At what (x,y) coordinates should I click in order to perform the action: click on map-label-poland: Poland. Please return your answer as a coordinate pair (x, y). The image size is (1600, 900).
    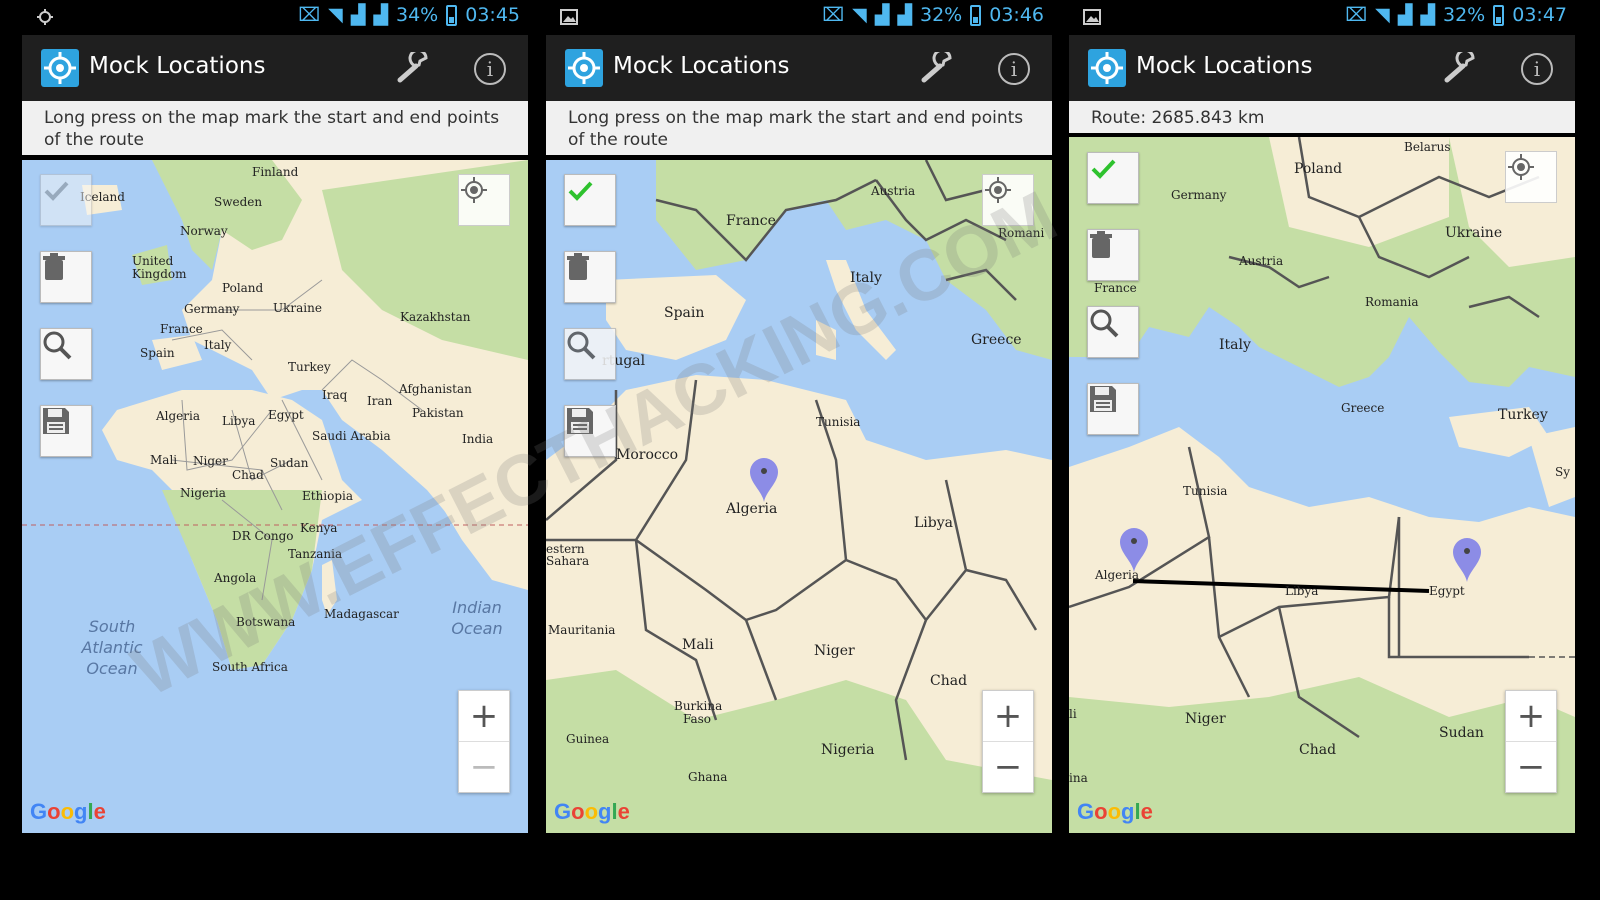
    Looking at the image, I should click on (243, 288).